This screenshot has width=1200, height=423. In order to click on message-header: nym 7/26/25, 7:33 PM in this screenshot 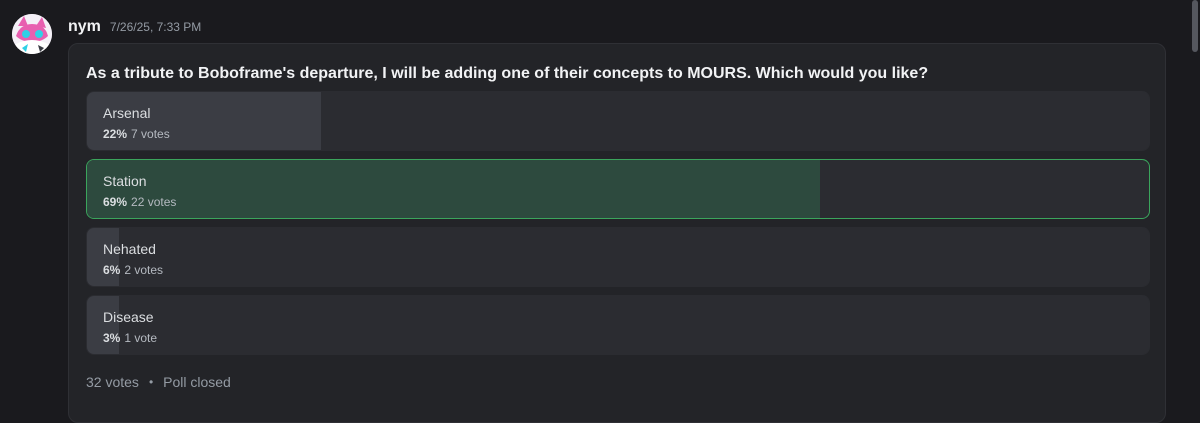, I will do `click(134, 27)`.